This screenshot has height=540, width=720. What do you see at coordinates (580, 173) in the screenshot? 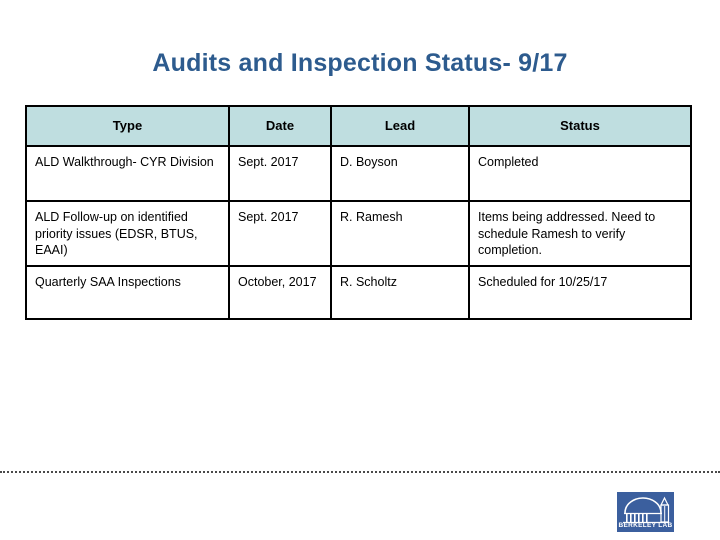
I see `cell-status: Completed` at bounding box center [580, 173].